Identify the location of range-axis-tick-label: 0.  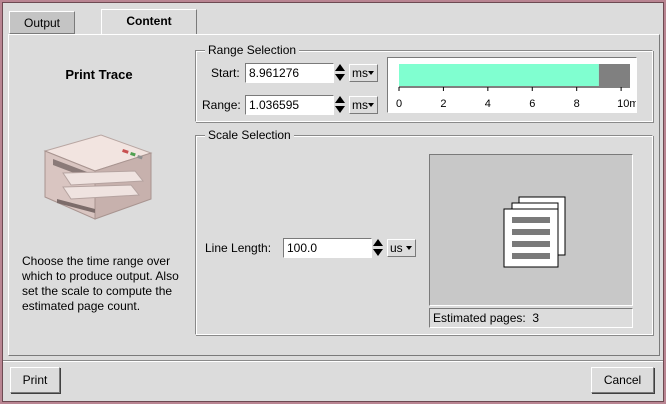
(399, 104).